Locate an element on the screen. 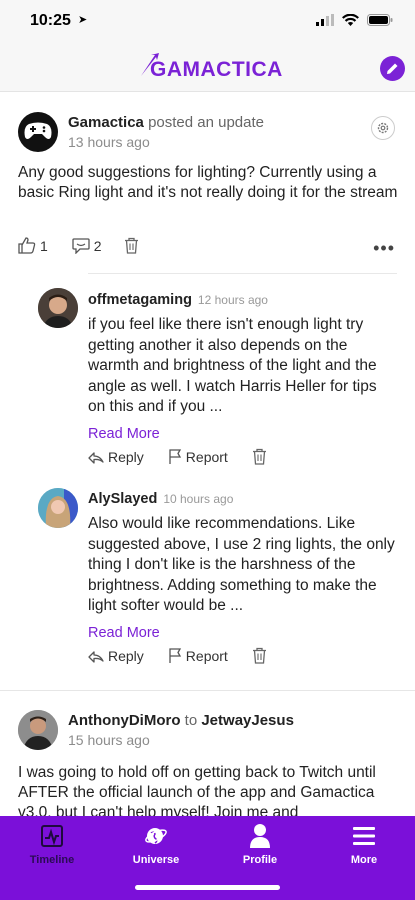  comment-icon is located at coordinates (81, 245).